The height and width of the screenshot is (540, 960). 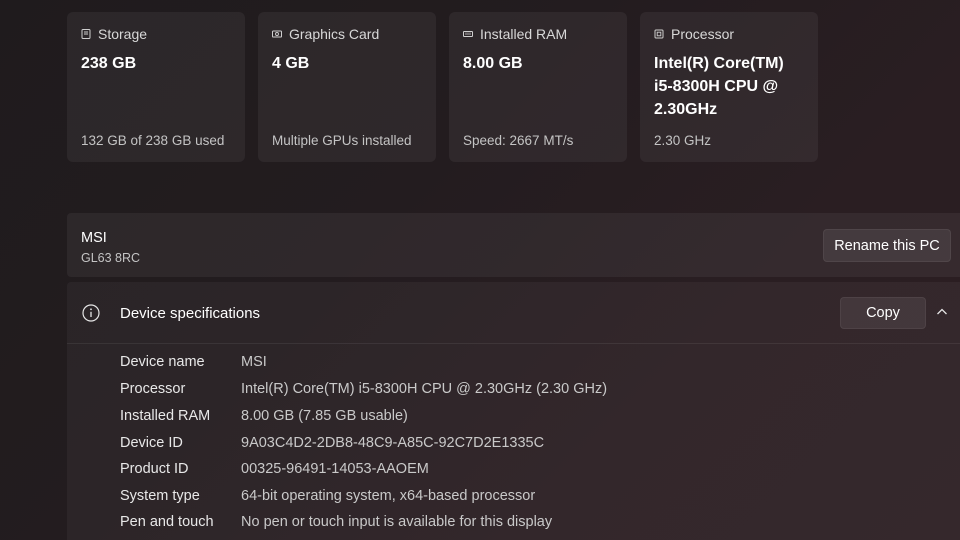 What do you see at coordinates (153, 140) in the screenshot?
I see `card-subtitle: 132 GB of 238 GB used` at bounding box center [153, 140].